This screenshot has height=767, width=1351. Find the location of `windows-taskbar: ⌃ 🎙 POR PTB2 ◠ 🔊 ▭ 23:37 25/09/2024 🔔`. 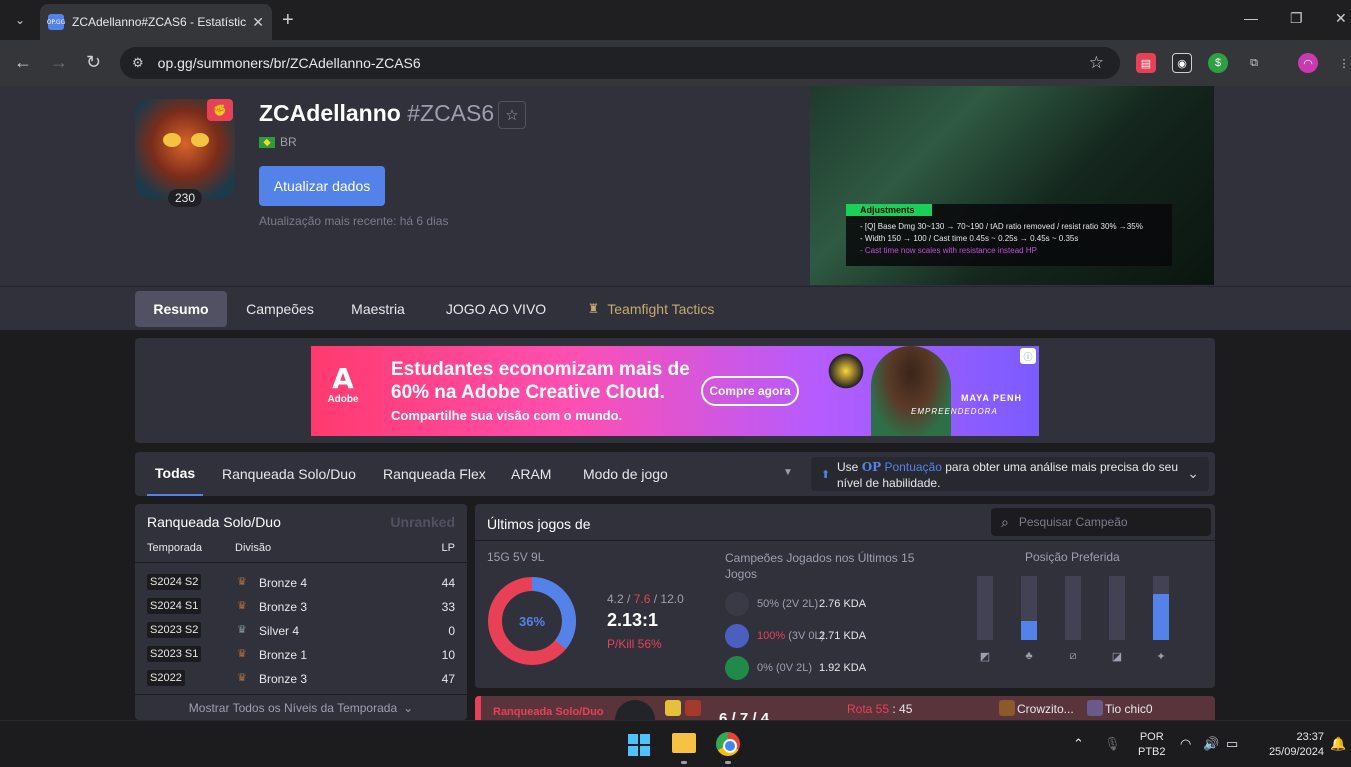

windows-taskbar: ⌃ 🎙 POR PTB2 ◠ 🔊 ▭ 23:37 25/09/2024 🔔 is located at coordinates (675, 743).